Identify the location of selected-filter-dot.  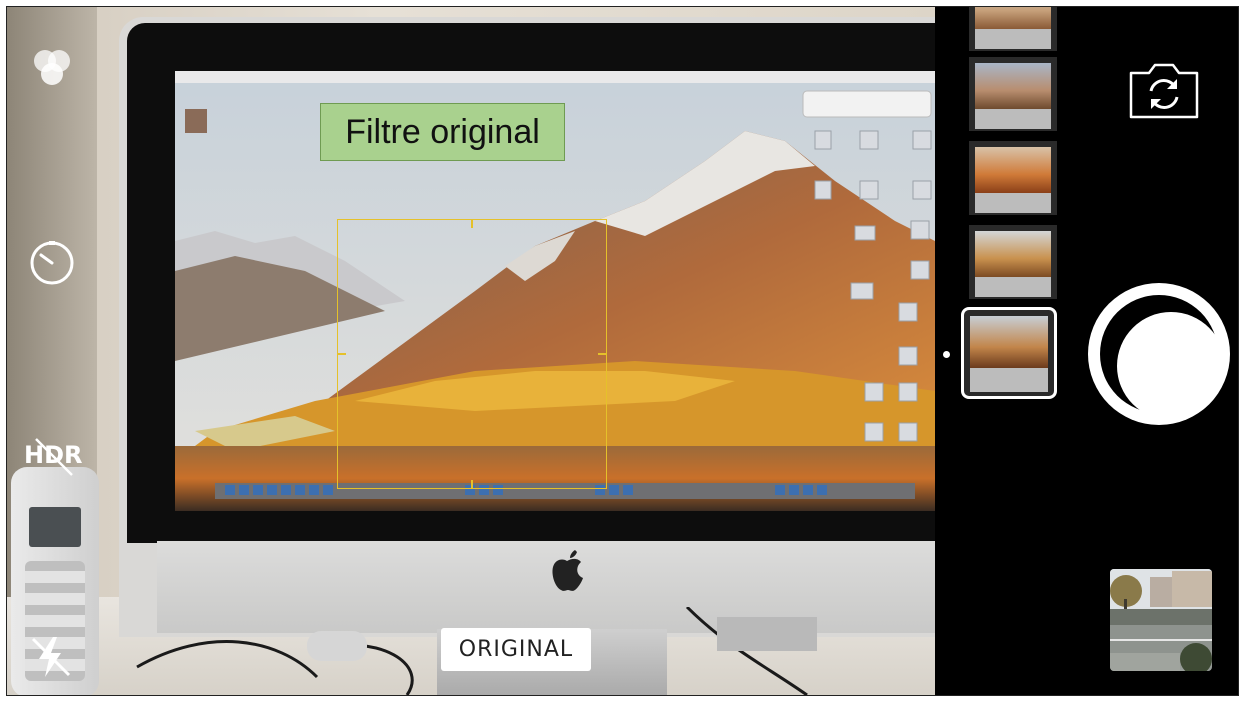
(946, 354).